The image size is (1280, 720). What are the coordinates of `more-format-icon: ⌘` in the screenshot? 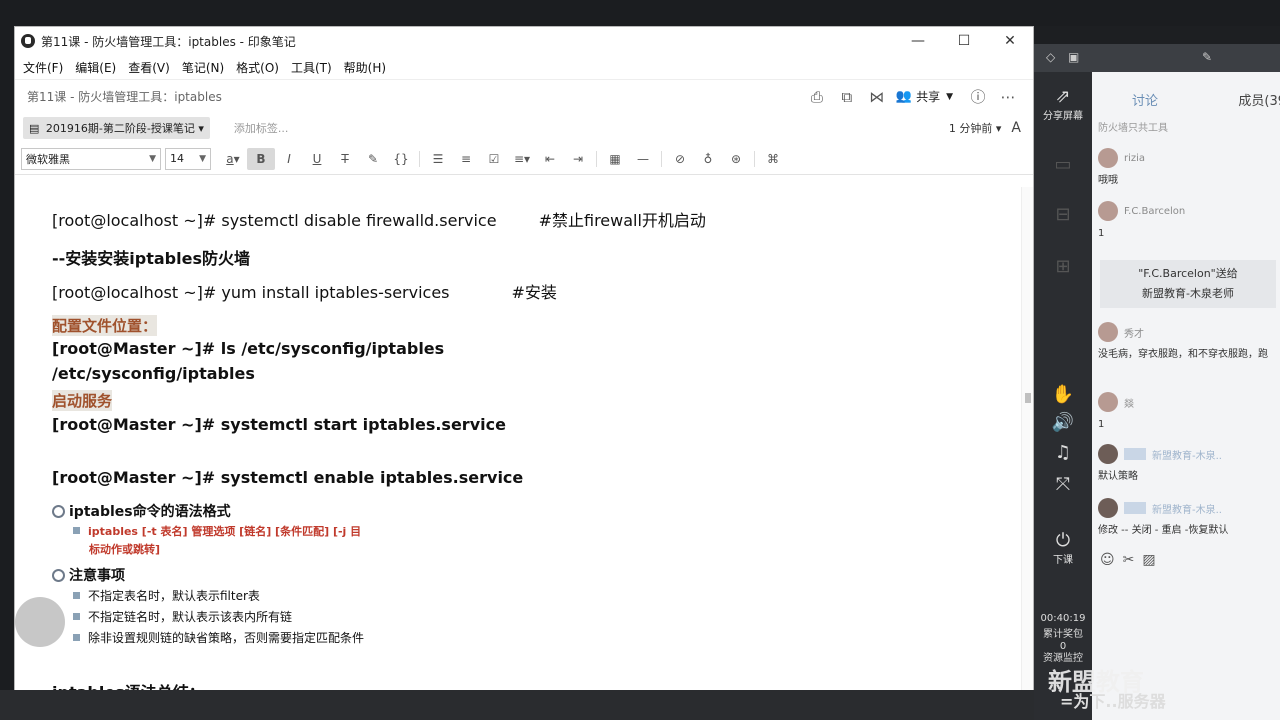 It's located at (773, 159).